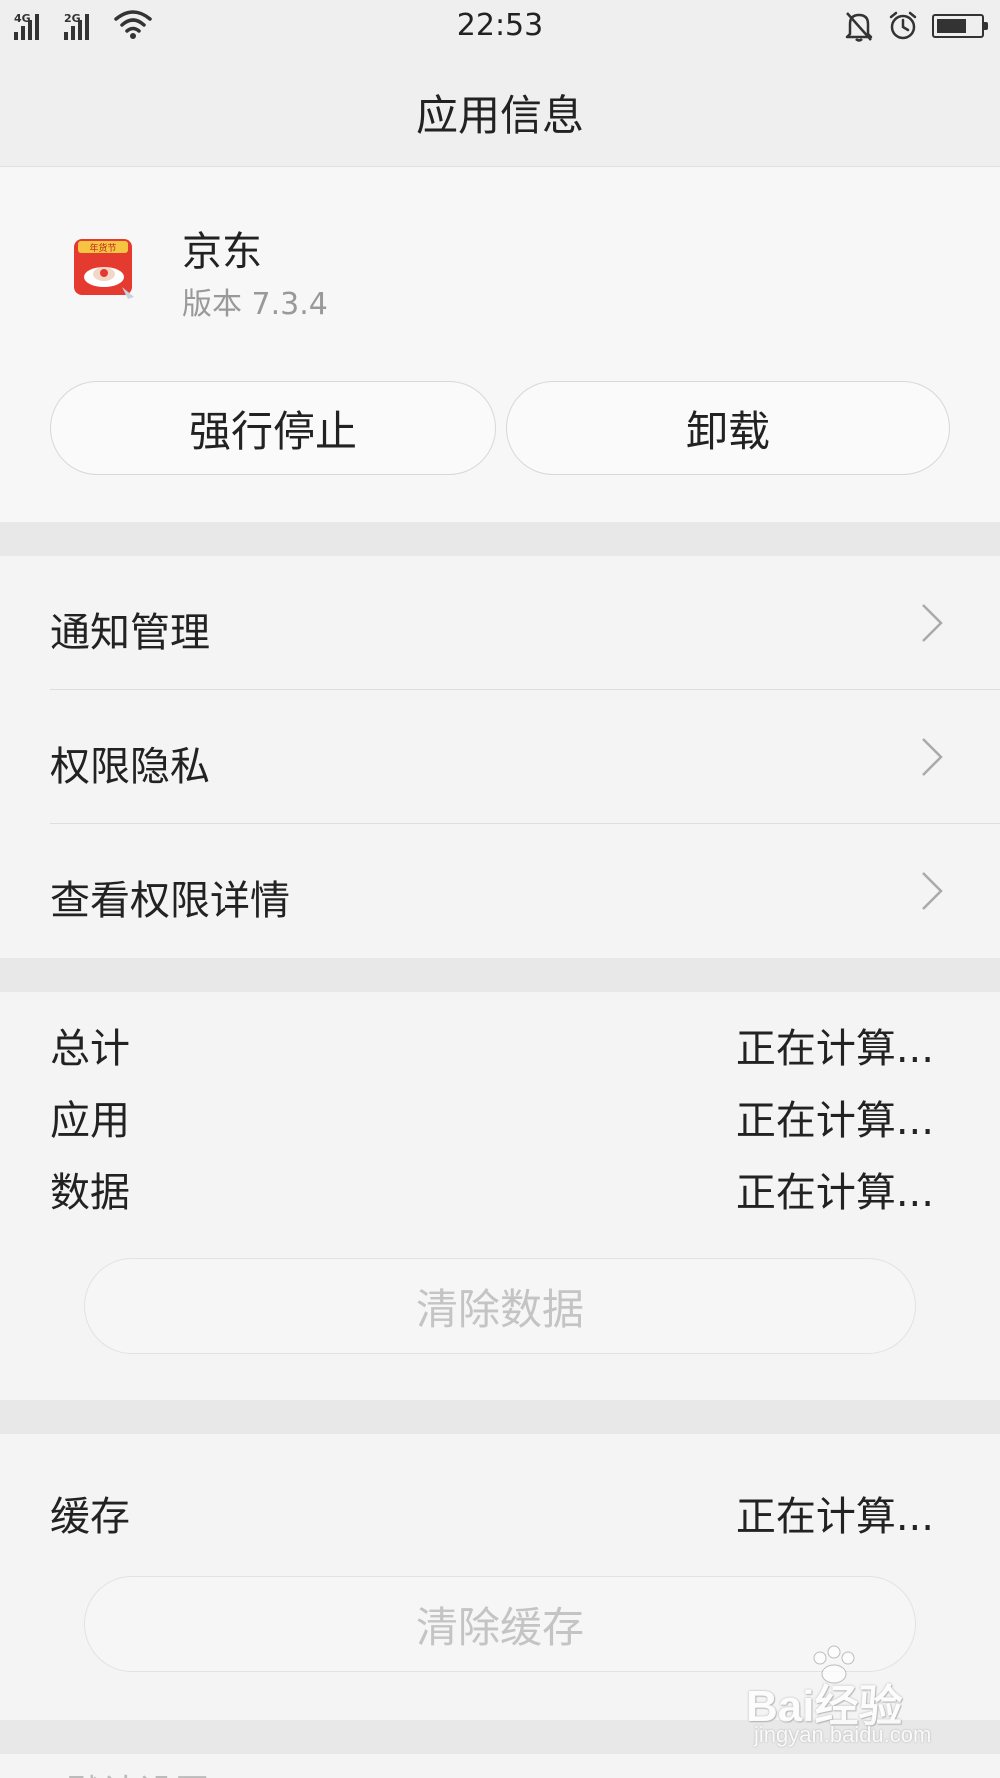 This screenshot has height=1778, width=1000. What do you see at coordinates (499, 115) in the screenshot?
I see `page-title: 应用信息` at bounding box center [499, 115].